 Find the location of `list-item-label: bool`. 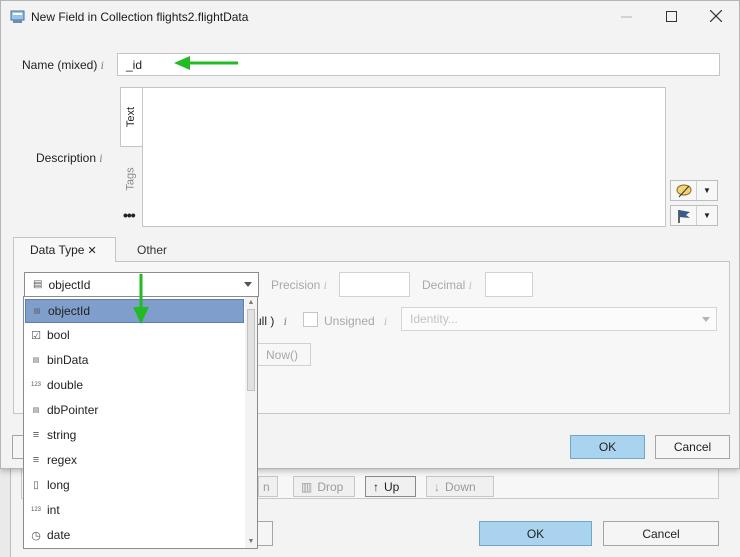

list-item-label: bool is located at coordinates (58, 335).